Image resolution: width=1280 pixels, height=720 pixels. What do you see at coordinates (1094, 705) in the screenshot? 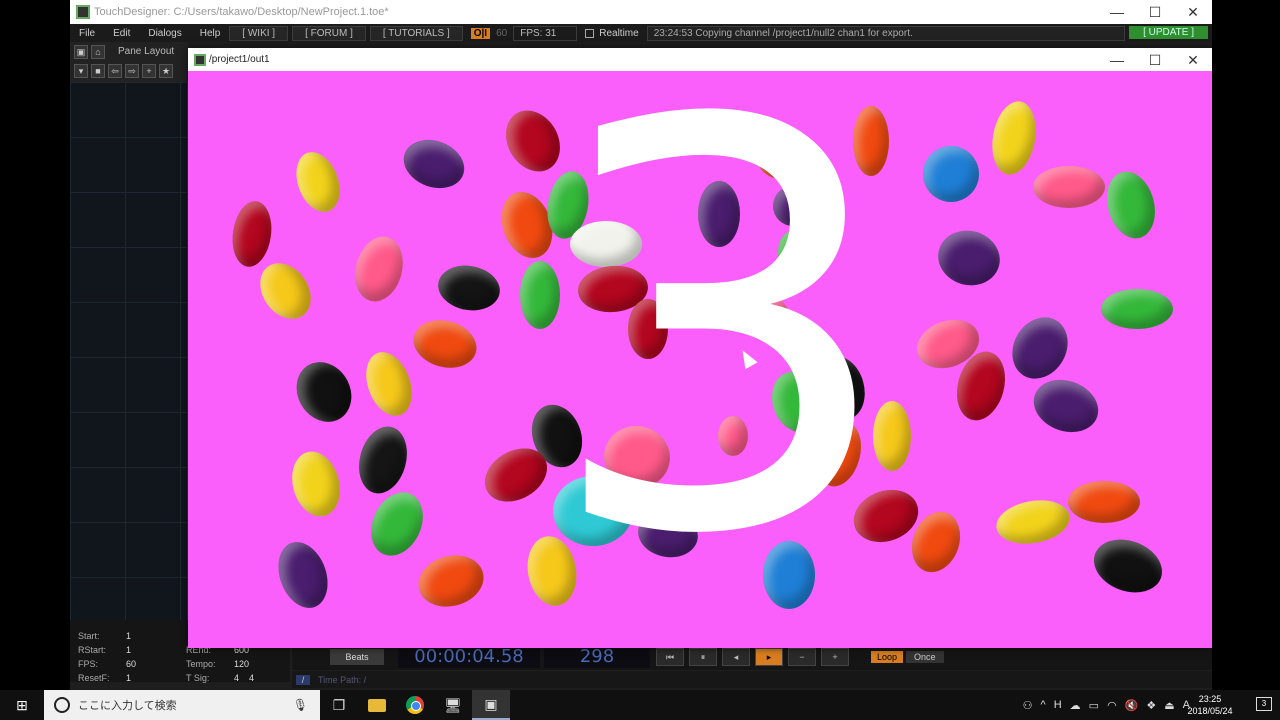
I see `battery-icon: ▭` at bounding box center [1094, 705].